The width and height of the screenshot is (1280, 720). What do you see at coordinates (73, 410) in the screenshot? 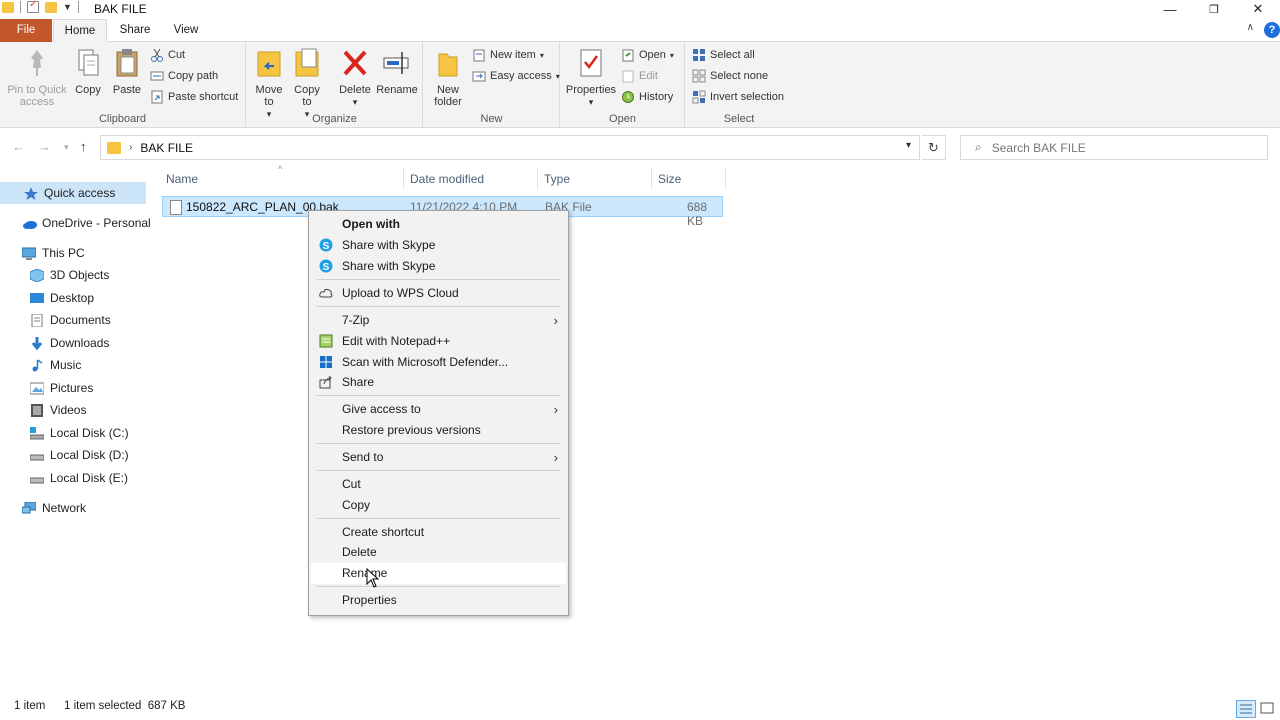
I see `sidebar-item-videos: Videos` at bounding box center [73, 410].